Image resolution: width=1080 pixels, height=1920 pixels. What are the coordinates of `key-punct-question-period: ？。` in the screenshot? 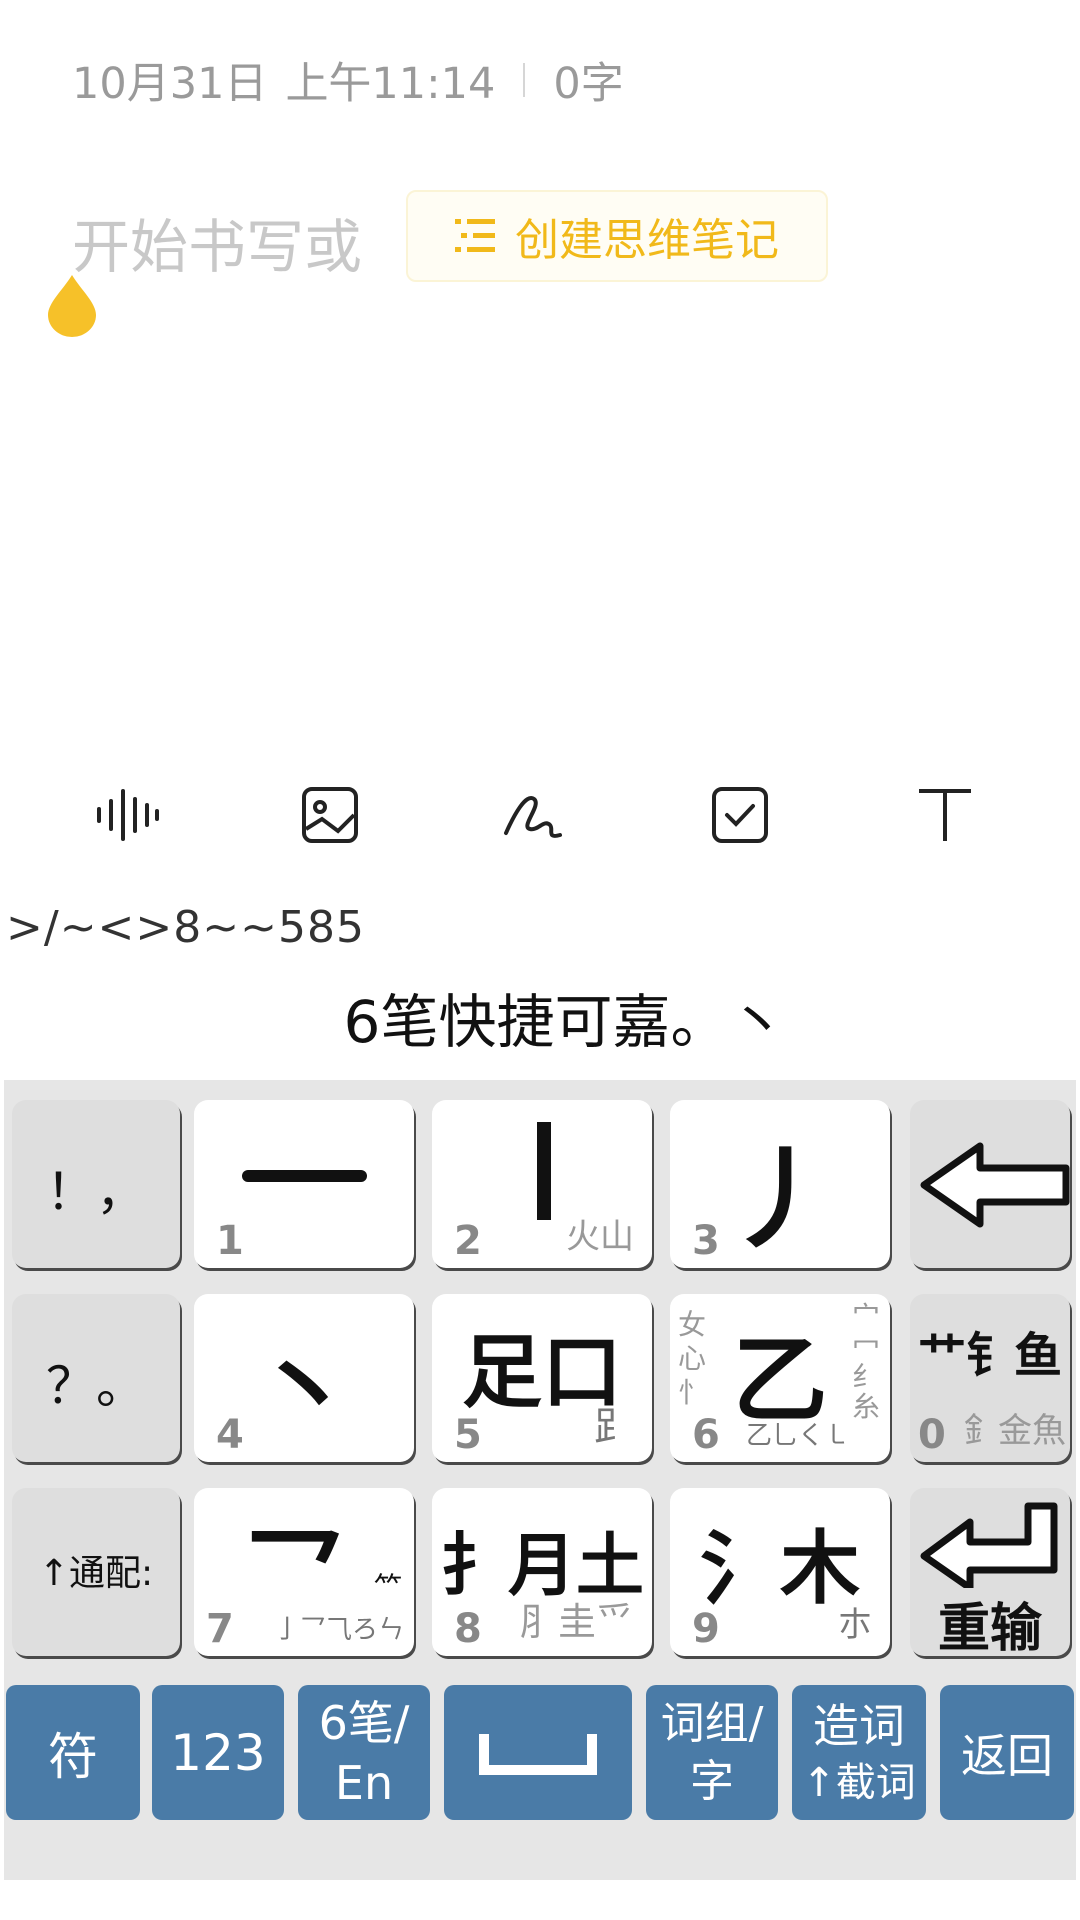 It's located at (96, 1378).